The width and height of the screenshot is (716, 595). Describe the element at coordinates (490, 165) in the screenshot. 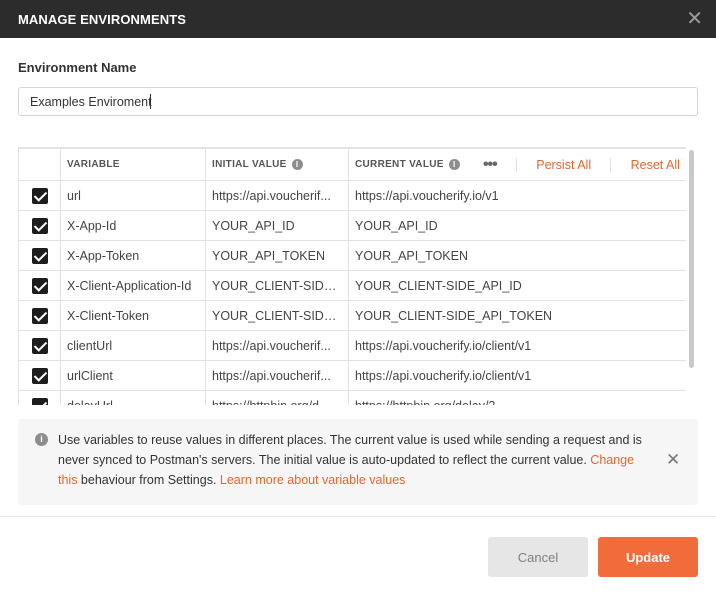

I see `more-options-icon: •••` at that location.